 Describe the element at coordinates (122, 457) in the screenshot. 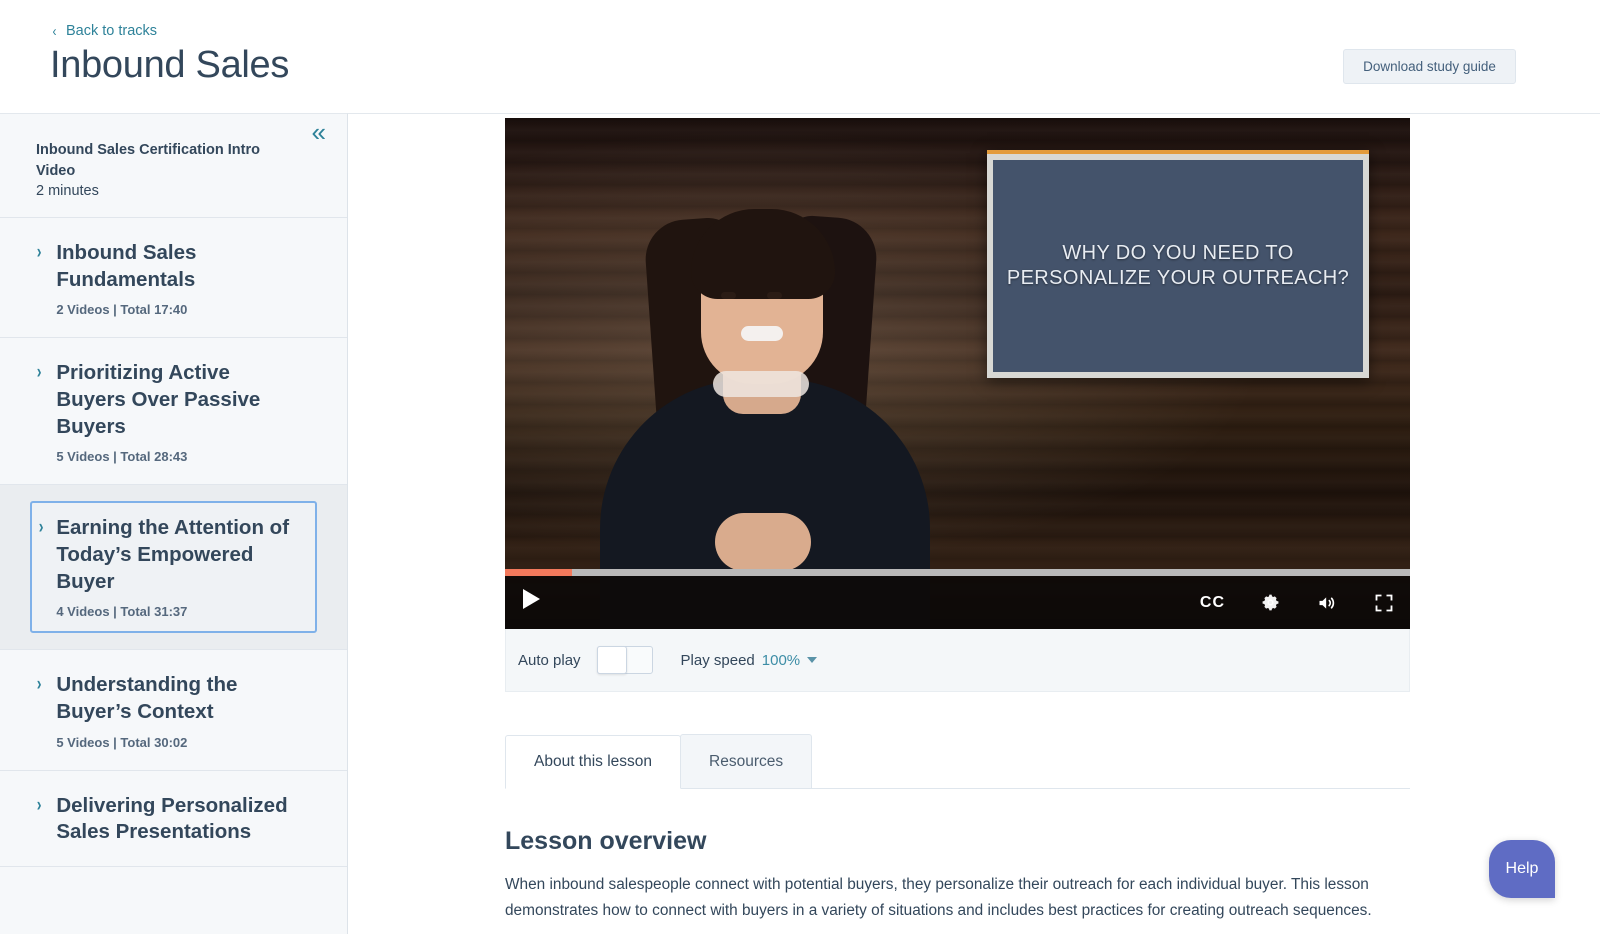

I see `sidebar-module-meta: 5 Videos | Total 28:43` at that location.